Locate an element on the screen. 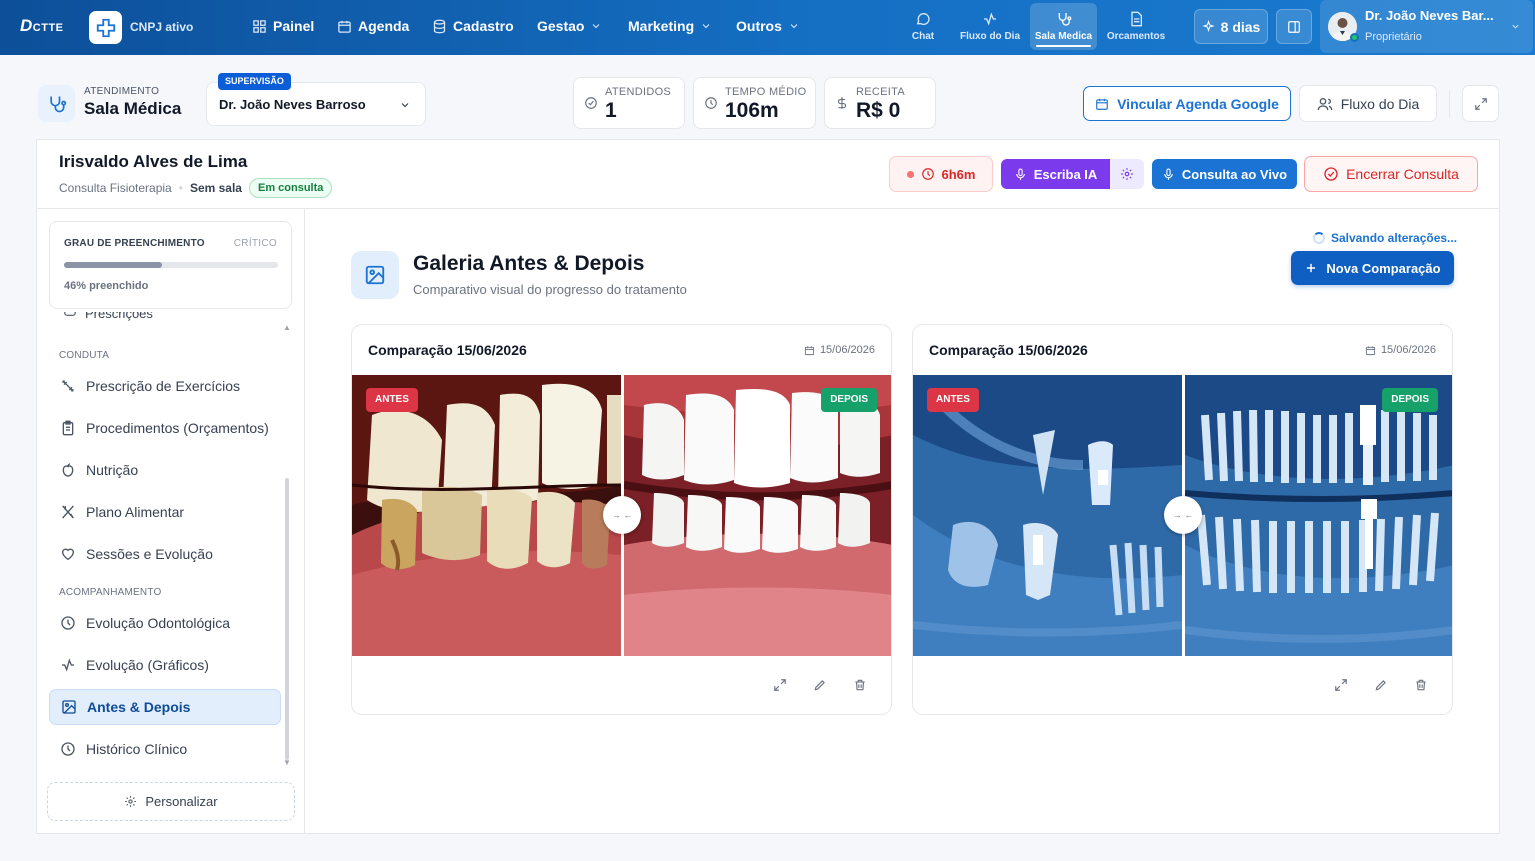  scroll-down-arrow: ▼ is located at coordinates (287, 762).